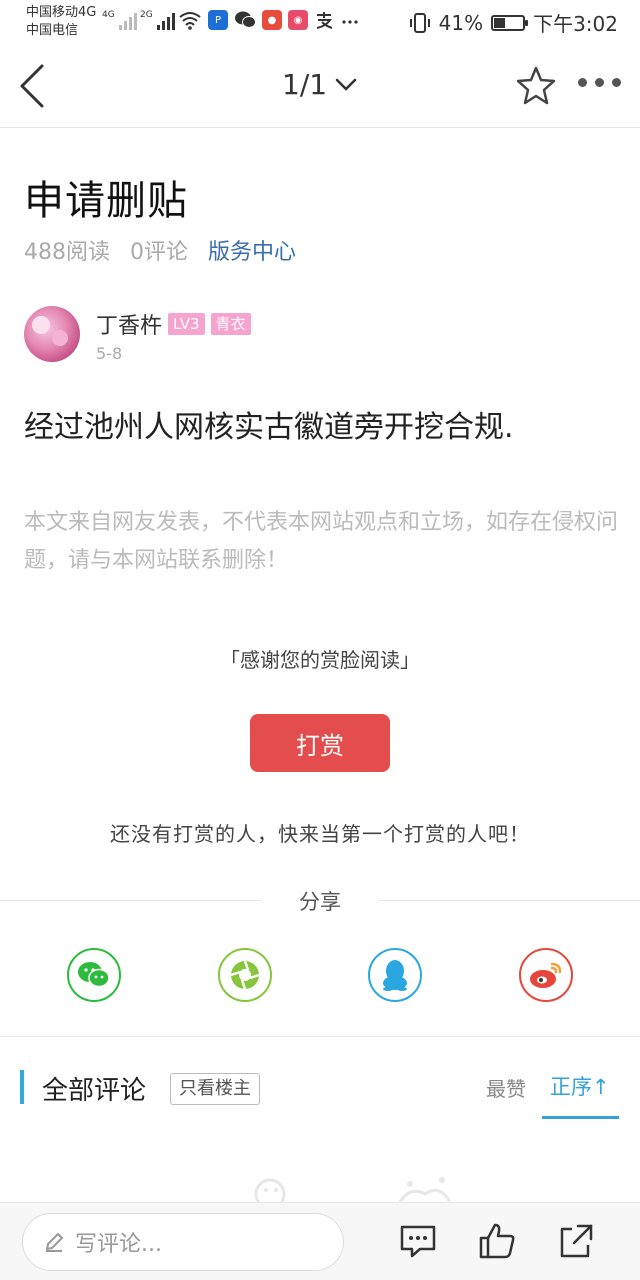 The width and height of the screenshot is (640, 1280). What do you see at coordinates (580, 1086) in the screenshot?
I see `sort-ascending-tab: 正序↑` at bounding box center [580, 1086].